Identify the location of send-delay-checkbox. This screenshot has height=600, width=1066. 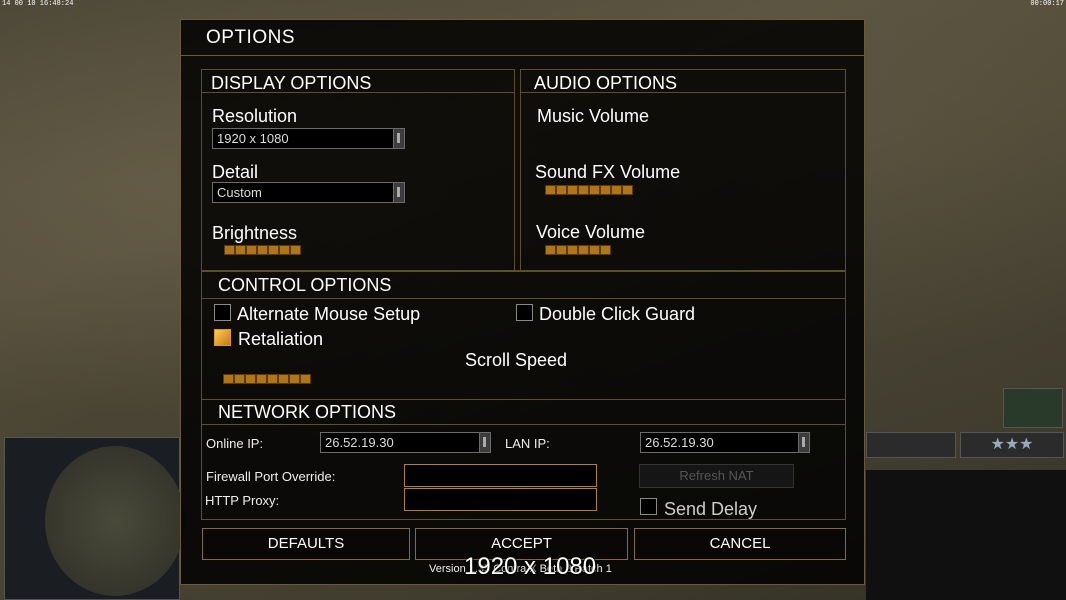
(648, 506).